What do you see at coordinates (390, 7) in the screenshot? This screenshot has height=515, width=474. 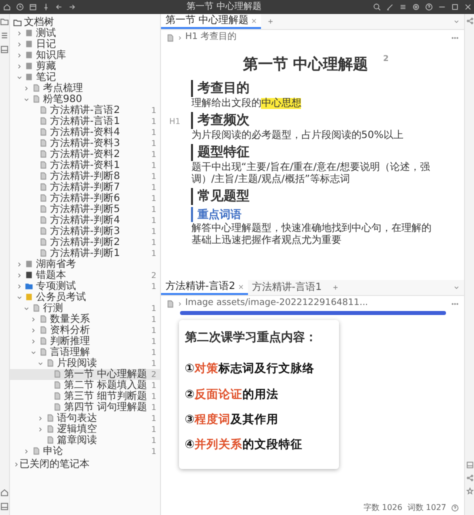 I see `pen-icon` at bounding box center [390, 7].